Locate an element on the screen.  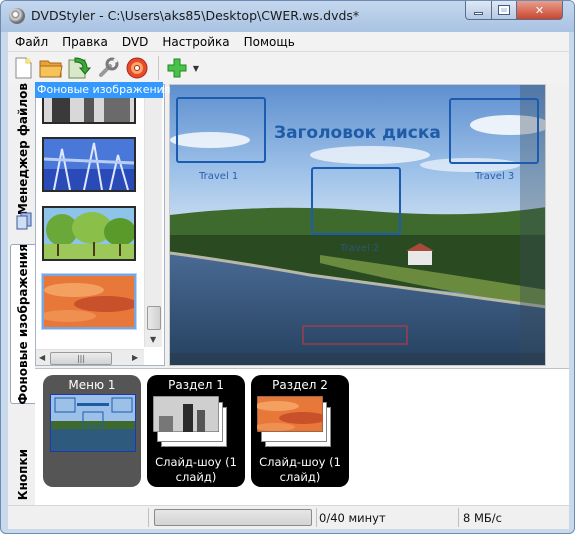
titleset-chapter-2: Раздел 2 Слайд-шоу (1 слайд) is located at coordinates (300, 431).